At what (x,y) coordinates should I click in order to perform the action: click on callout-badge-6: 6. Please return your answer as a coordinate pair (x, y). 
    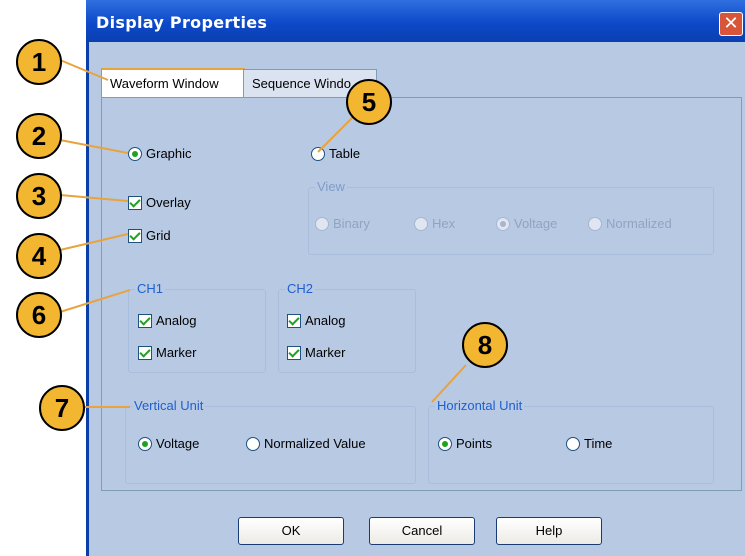
    Looking at the image, I should click on (39, 315).